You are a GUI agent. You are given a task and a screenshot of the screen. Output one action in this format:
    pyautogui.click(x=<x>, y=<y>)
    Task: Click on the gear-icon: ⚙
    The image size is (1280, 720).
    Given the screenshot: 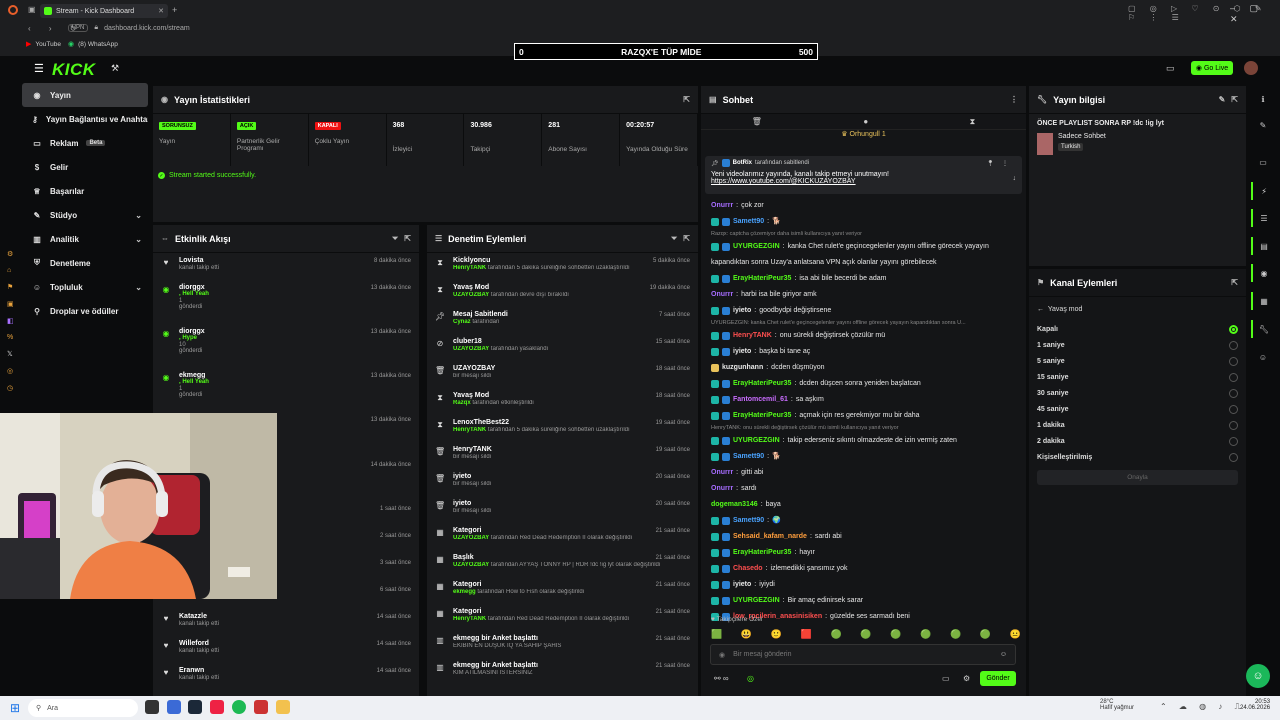 What is the action you would take?
    pyautogui.click(x=966, y=678)
    